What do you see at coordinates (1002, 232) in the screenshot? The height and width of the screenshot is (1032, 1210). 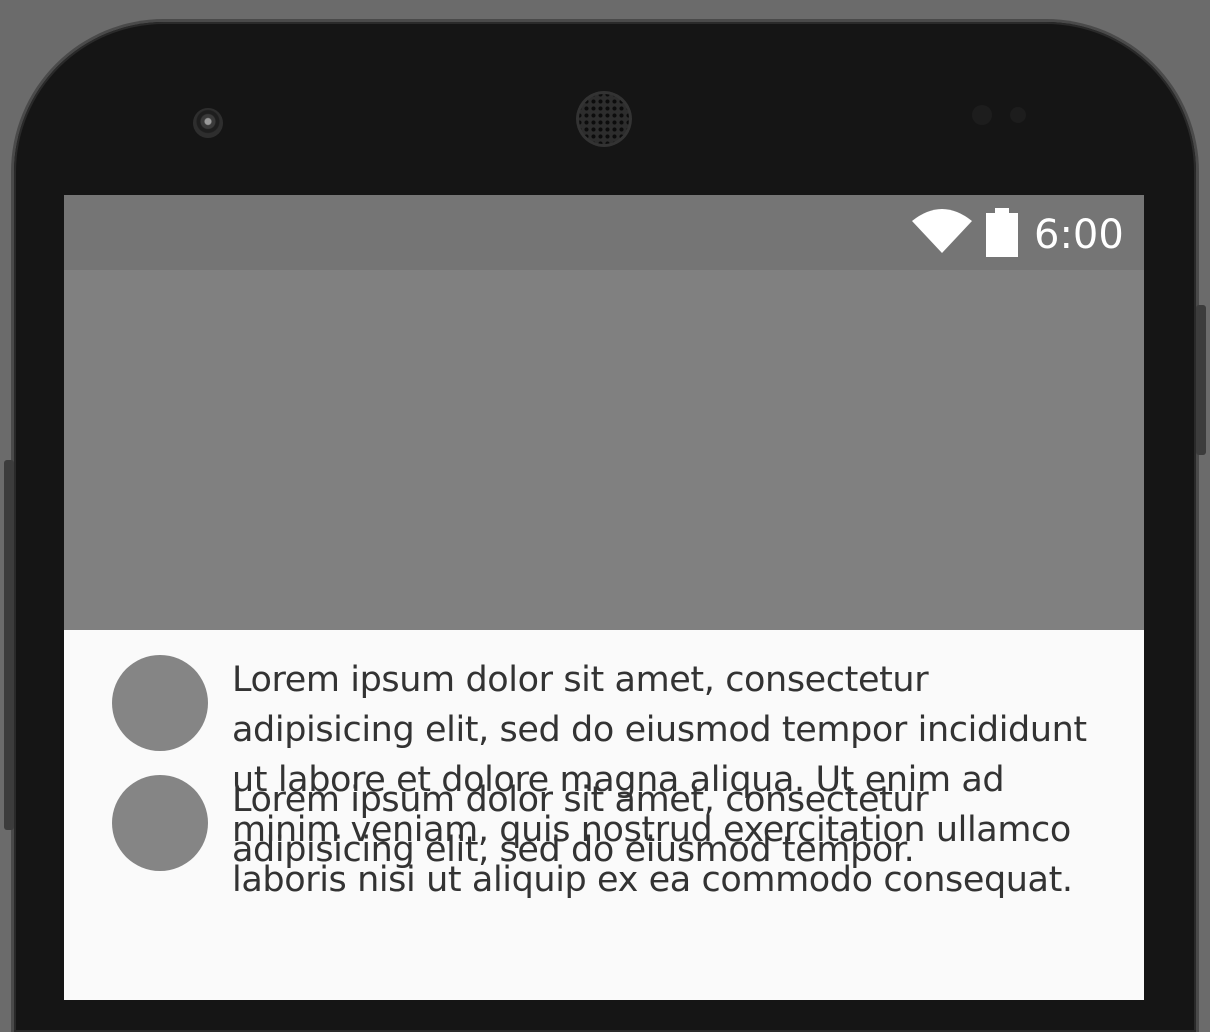 I see `battery-icon` at bounding box center [1002, 232].